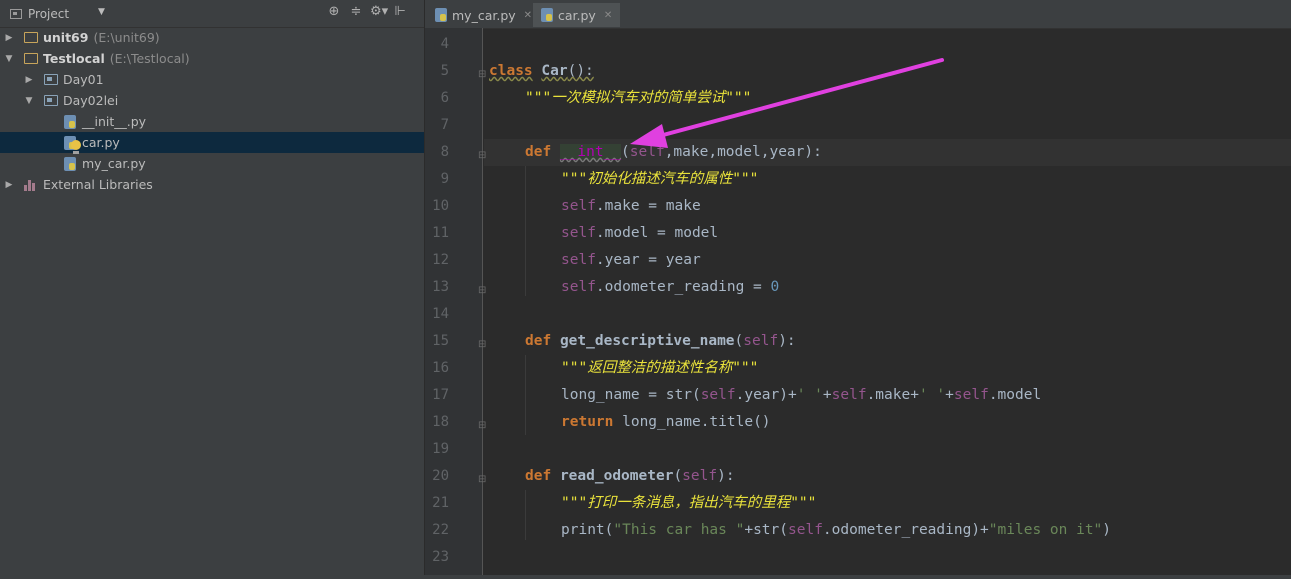 The image size is (1291, 579). I want to click on library-icon, so click(30, 185).